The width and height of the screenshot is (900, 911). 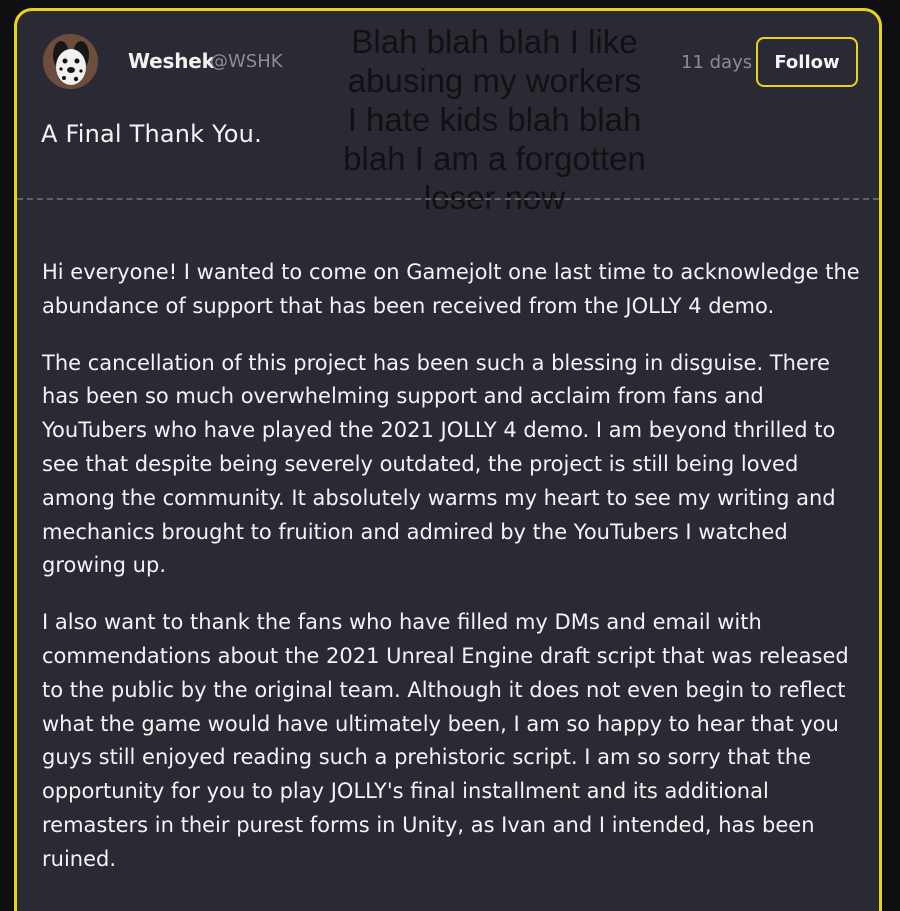 I want to click on divider, so click(x=448, y=199).